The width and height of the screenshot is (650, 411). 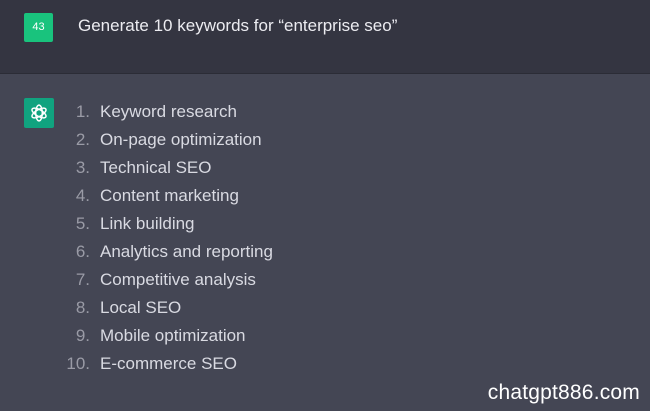 I want to click on list-item: 5. Link building, so click(x=164, y=224).